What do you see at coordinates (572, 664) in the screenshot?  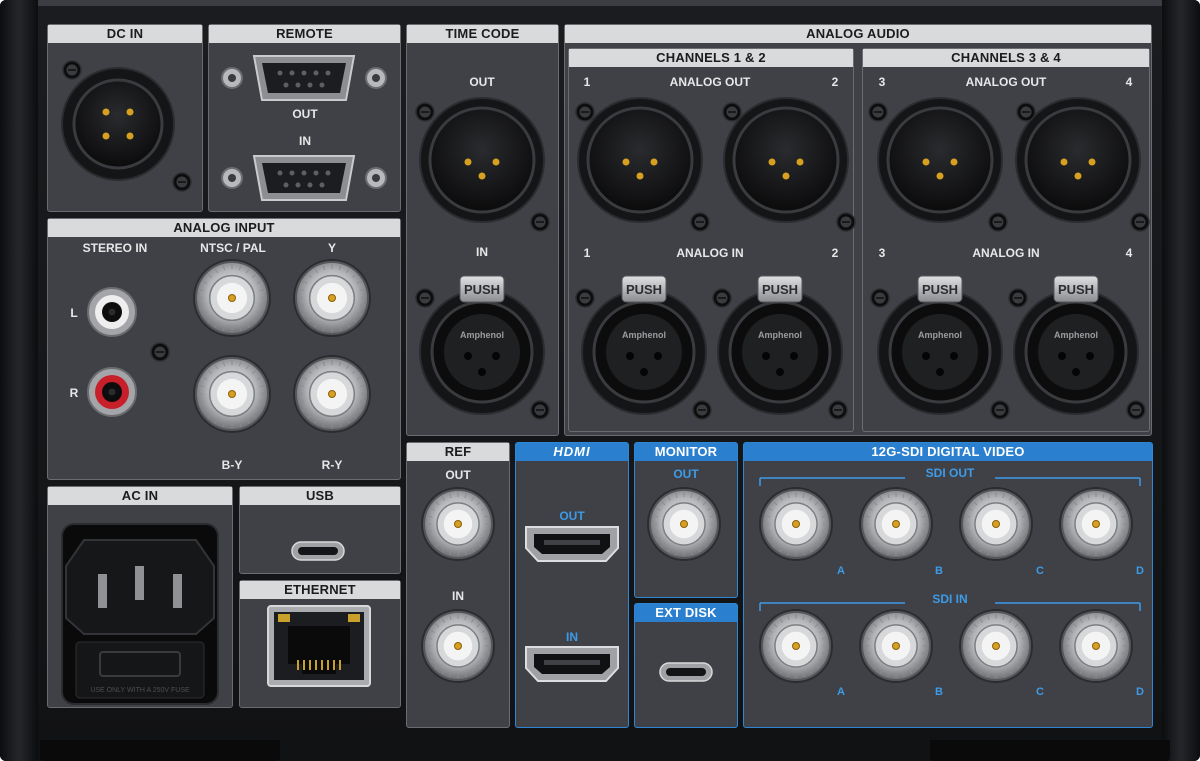 I see `hdmi-in-port` at bounding box center [572, 664].